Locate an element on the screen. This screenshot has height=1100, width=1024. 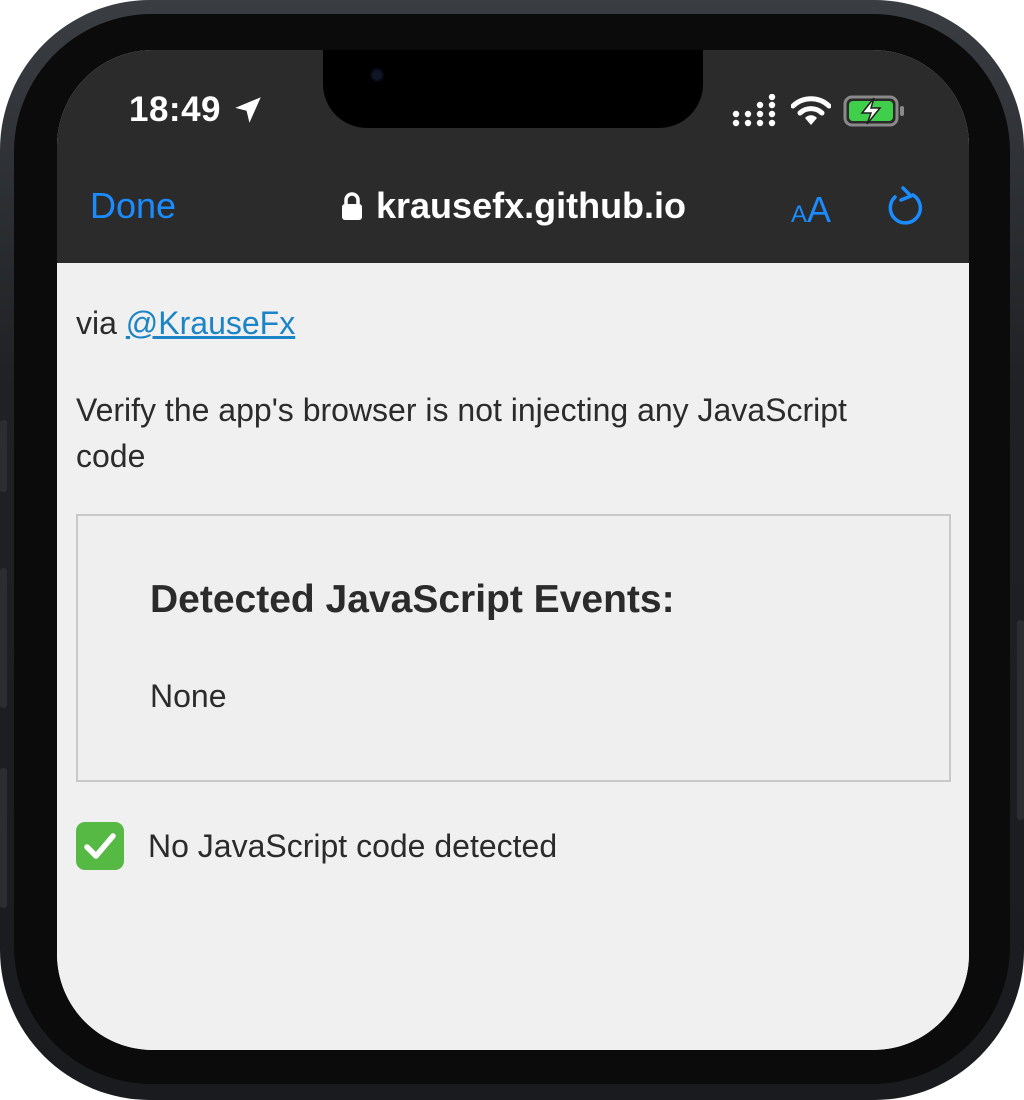
wifi-icon is located at coordinates (811, 110).